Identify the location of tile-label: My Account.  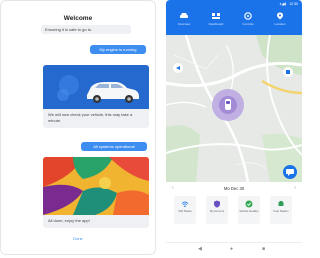
(217, 211).